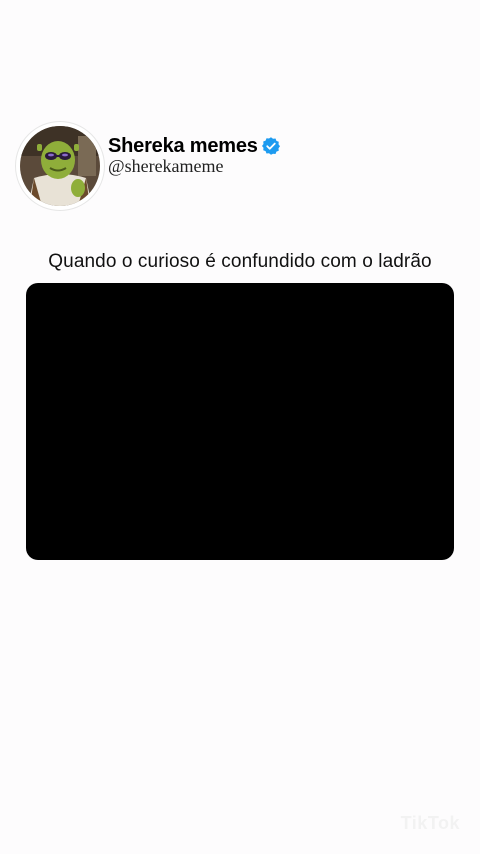 The image size is (480, 854). I want to click on display-name: Shereka memes, so click(183, 146).